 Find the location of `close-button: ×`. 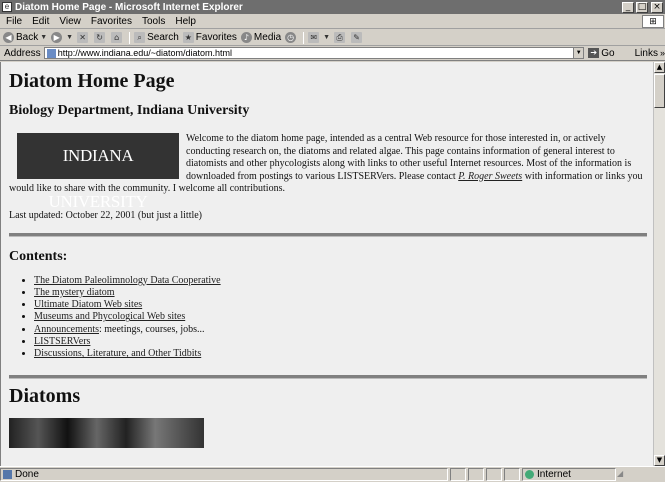

close-button: × is located at coordinates (657, 7).